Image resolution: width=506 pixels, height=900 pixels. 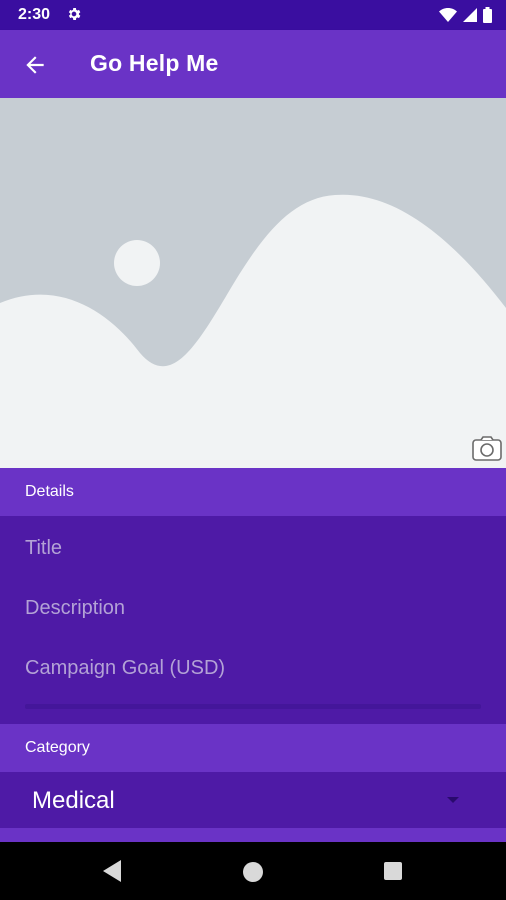 What do you see at coordinates (137, 263) in the screenshot?
I see `sun-shape` at bounding box center [137, 263].